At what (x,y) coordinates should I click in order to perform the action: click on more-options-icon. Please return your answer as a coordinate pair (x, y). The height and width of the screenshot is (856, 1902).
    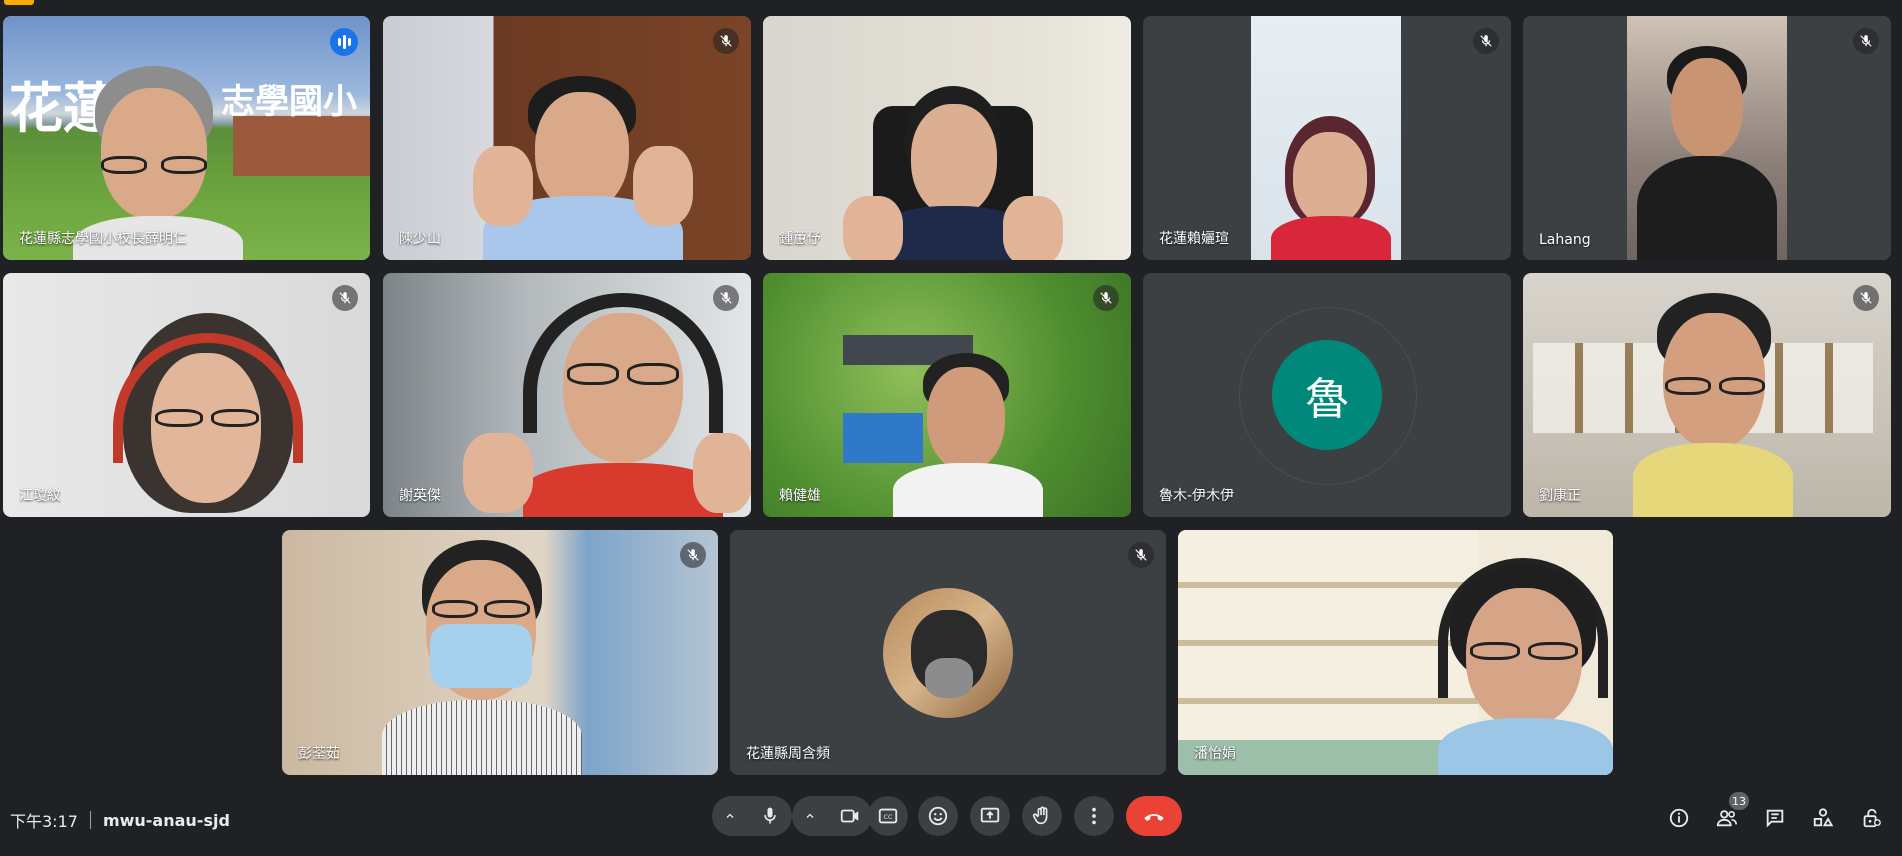
    Looking at the image, I should click on (1094, 816).